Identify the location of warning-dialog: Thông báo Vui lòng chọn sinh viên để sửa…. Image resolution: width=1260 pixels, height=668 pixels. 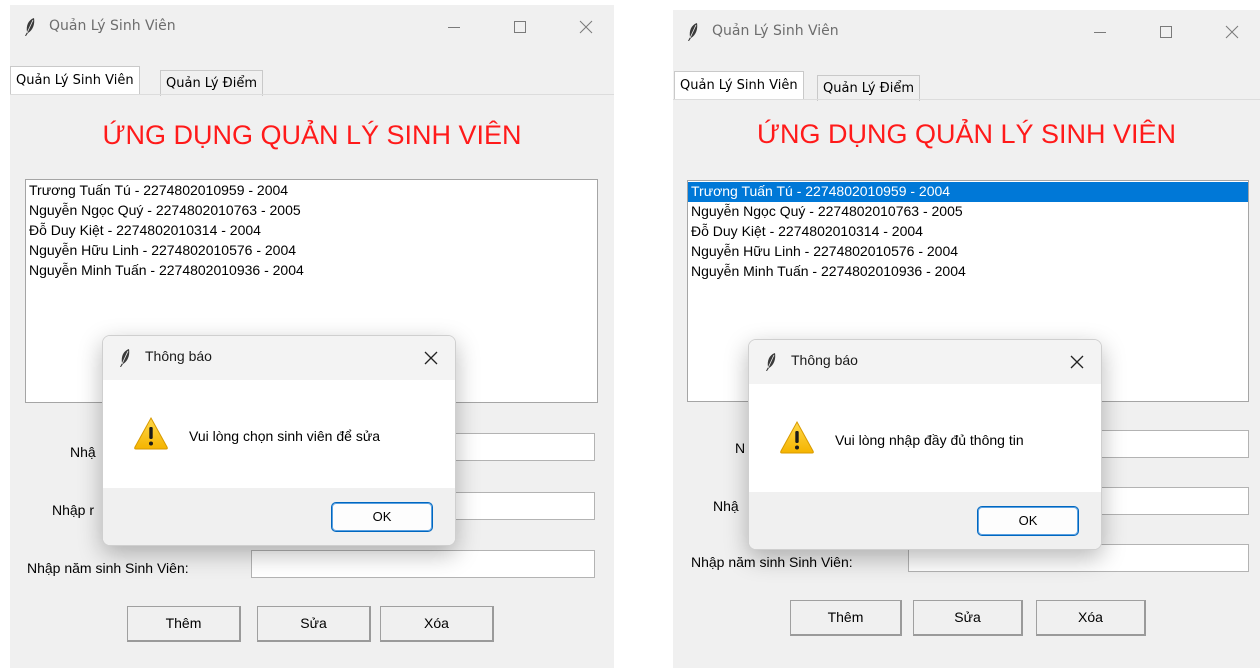
(279, 440).